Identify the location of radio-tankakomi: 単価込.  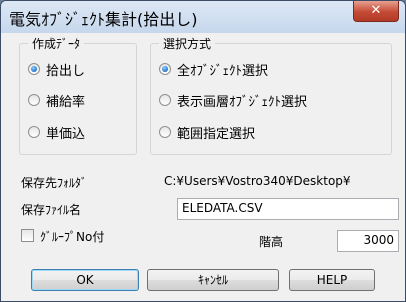
(57, 133).